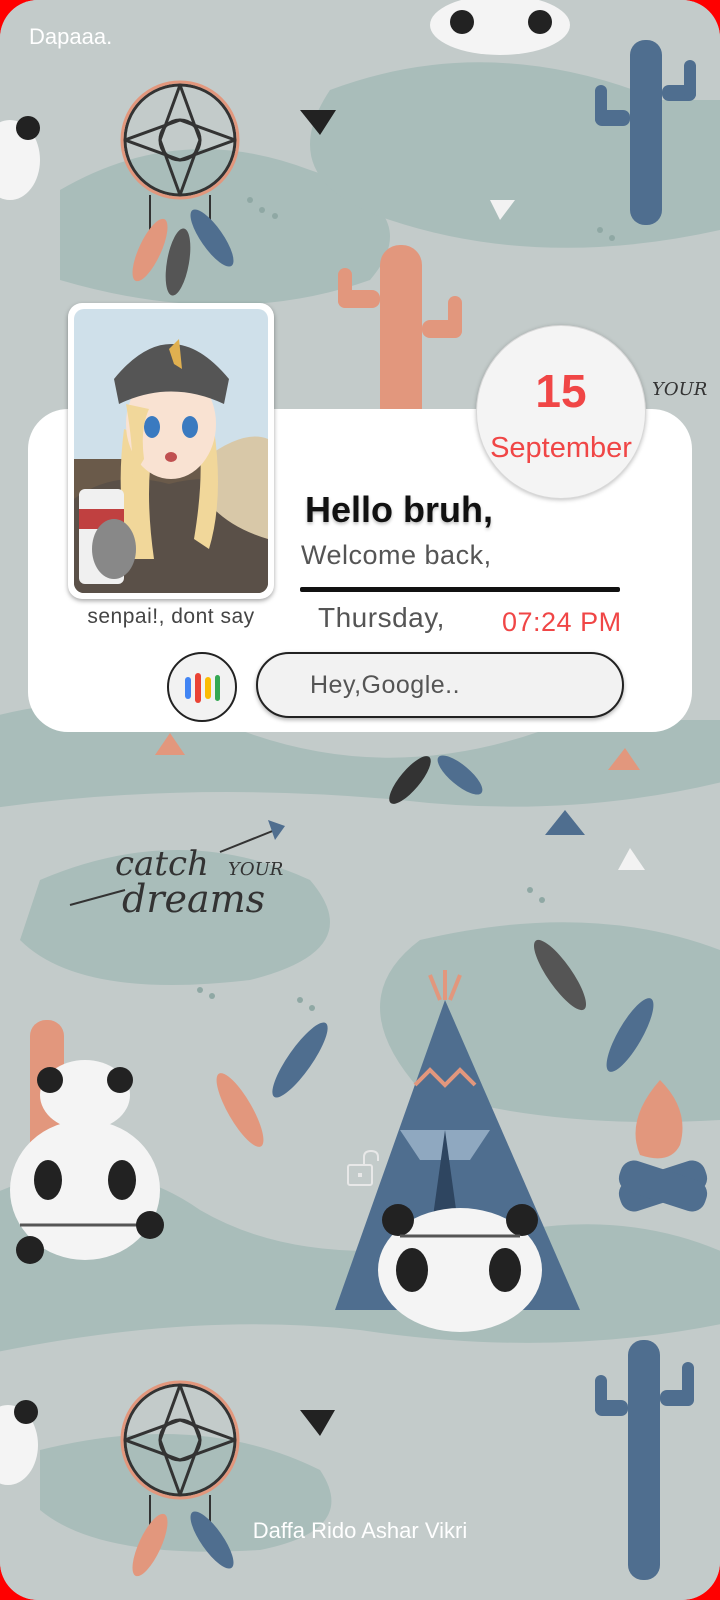  Describe the element at coordinates (561, 391) in the screenshot. I see `date-day: 15` at that location.